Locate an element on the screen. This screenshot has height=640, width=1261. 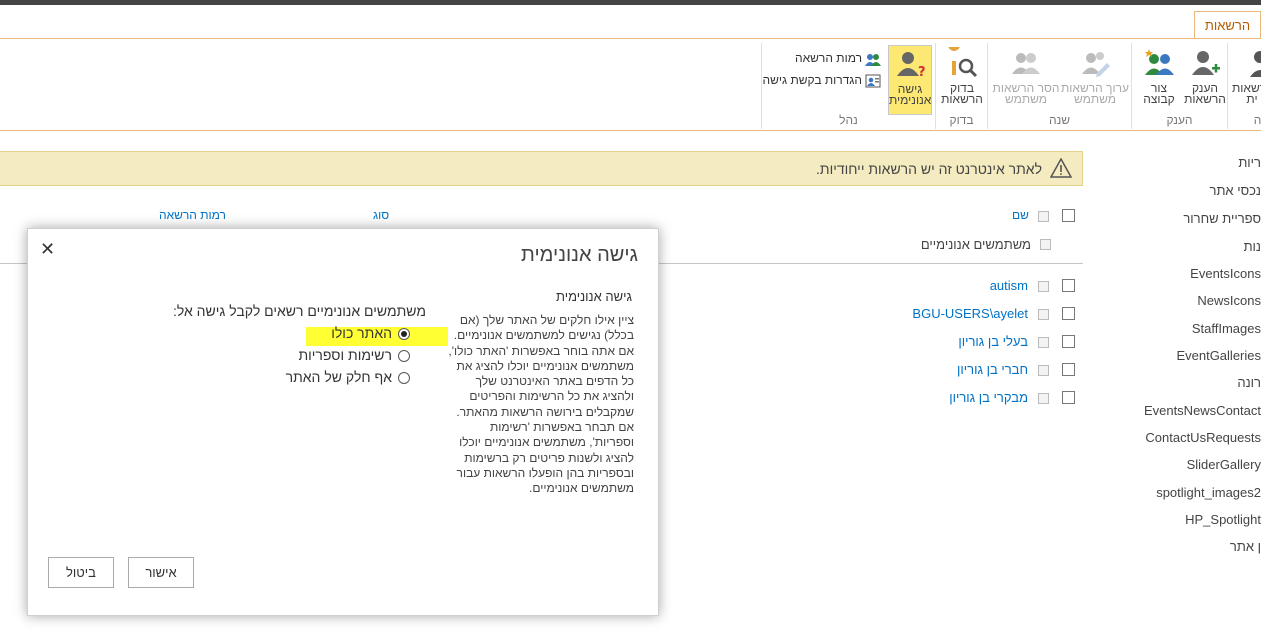
ribbon-group-edge: הרשאות ית ה is located at coordinates (1244, 86).